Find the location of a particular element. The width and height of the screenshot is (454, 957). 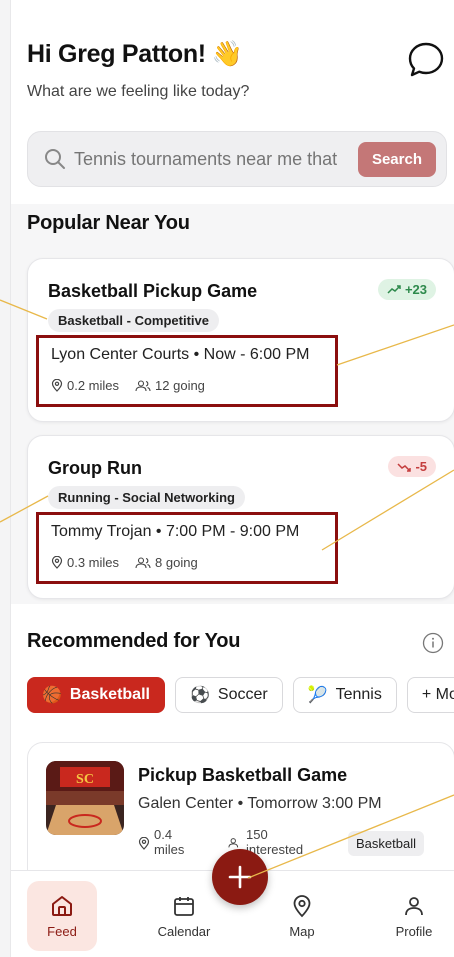

header-subtitle: What are we feeling like today? is located at coordinates (138, 91).